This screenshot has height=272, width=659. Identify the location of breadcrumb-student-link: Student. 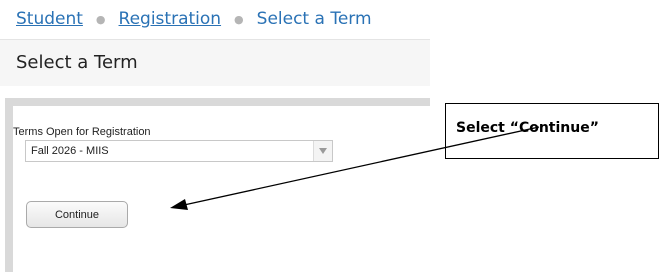
(49, 19).